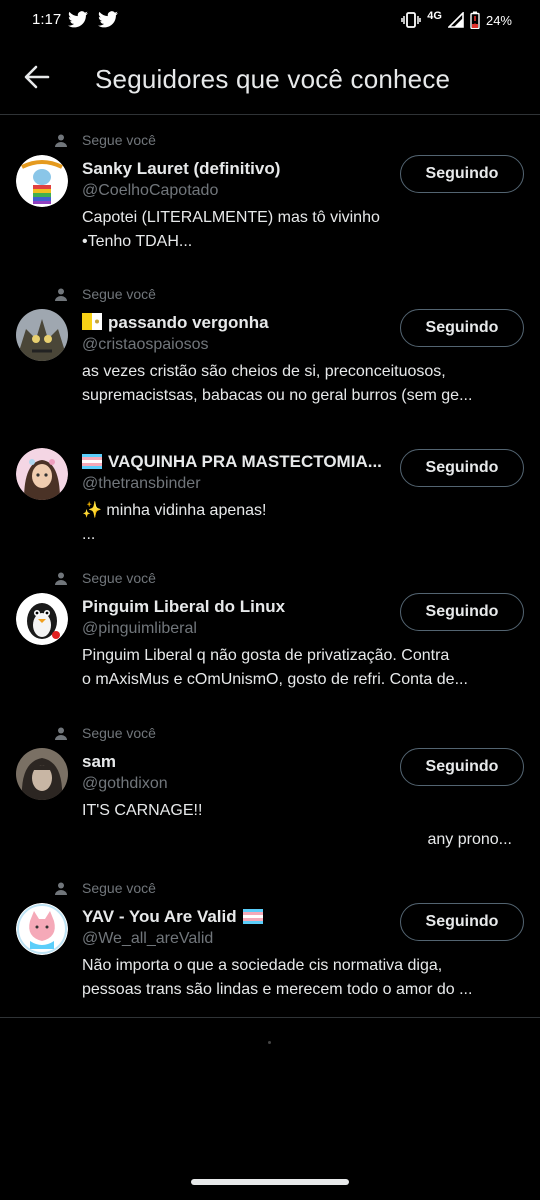 This screenshot has height=1200, width=540. Describe the element at coordinates (455, 20) in the screenshot. I see `signal-icon` at that location.